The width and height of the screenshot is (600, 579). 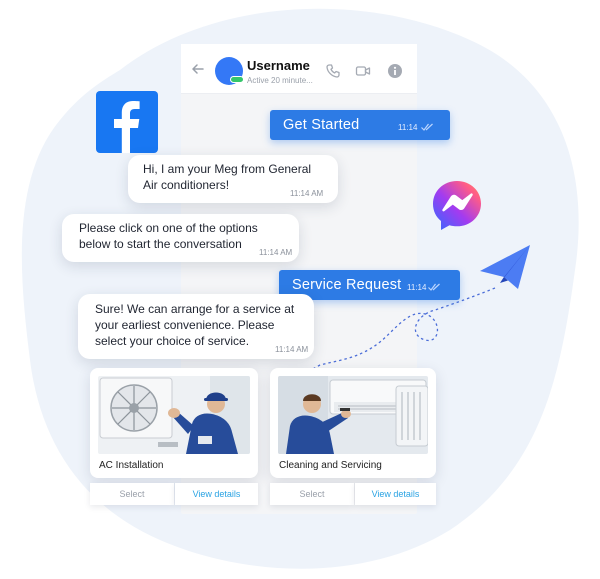 I want to click on message-text: Sure! We can arrange for a service at, so click(x=195, y=309).